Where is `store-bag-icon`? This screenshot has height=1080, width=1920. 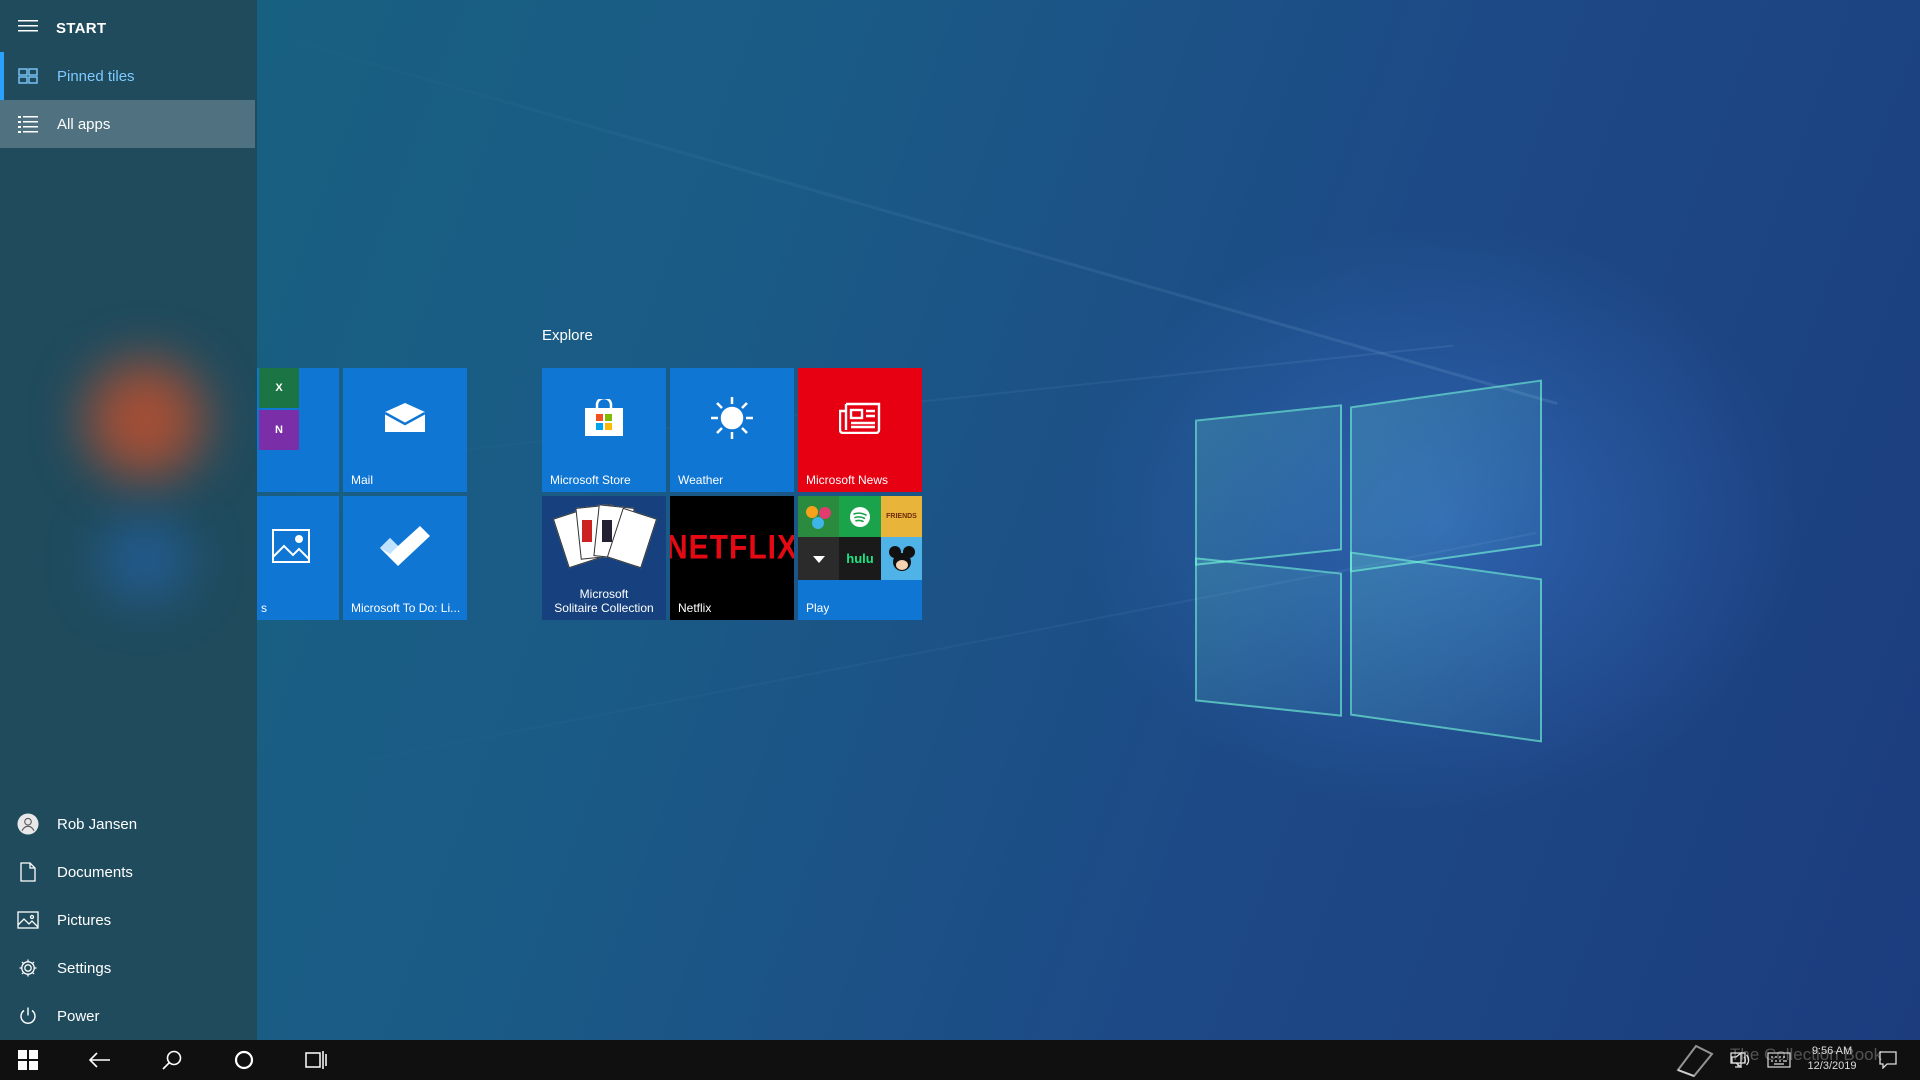 store-bag-icon is located at coordinates (604, 418).